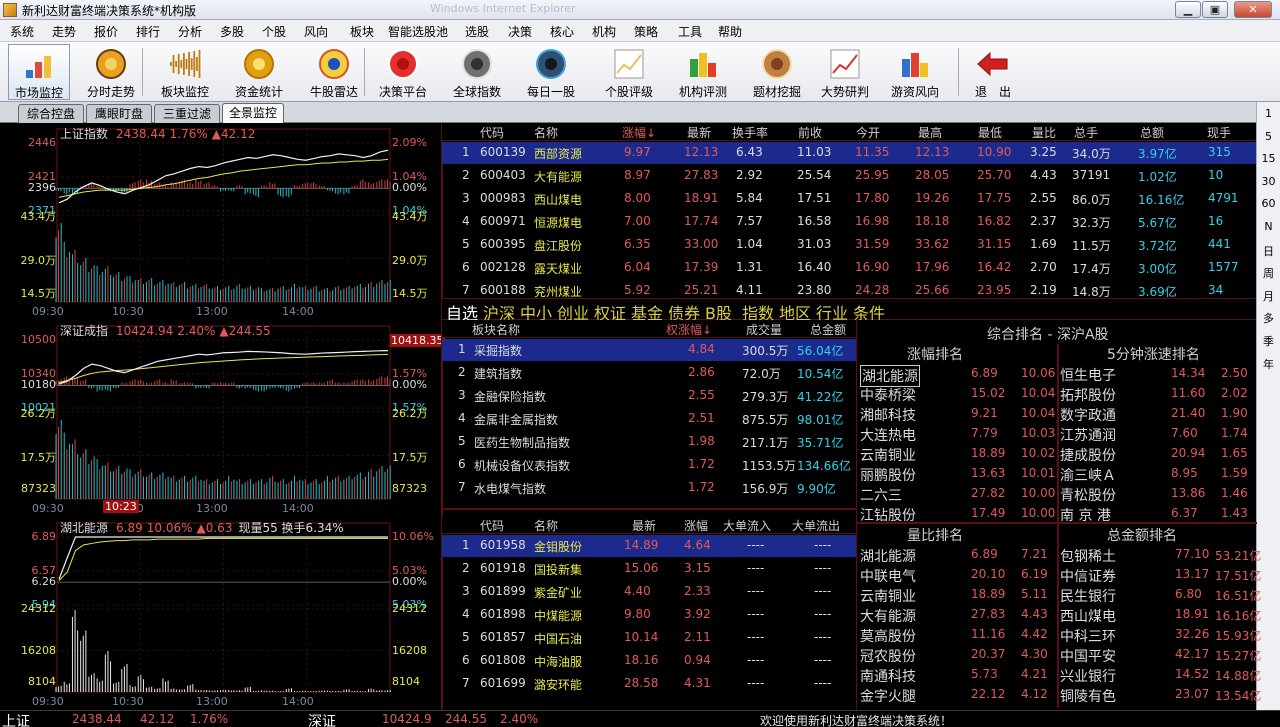 Image resolution: width=1280 pixels, height=727 pixels. Describe the element at coordinates (649, 465) in the screenshot. I see `table-row: 6 机械设备仪表指数 1.72 1153.5万 134.66亿` at that location.